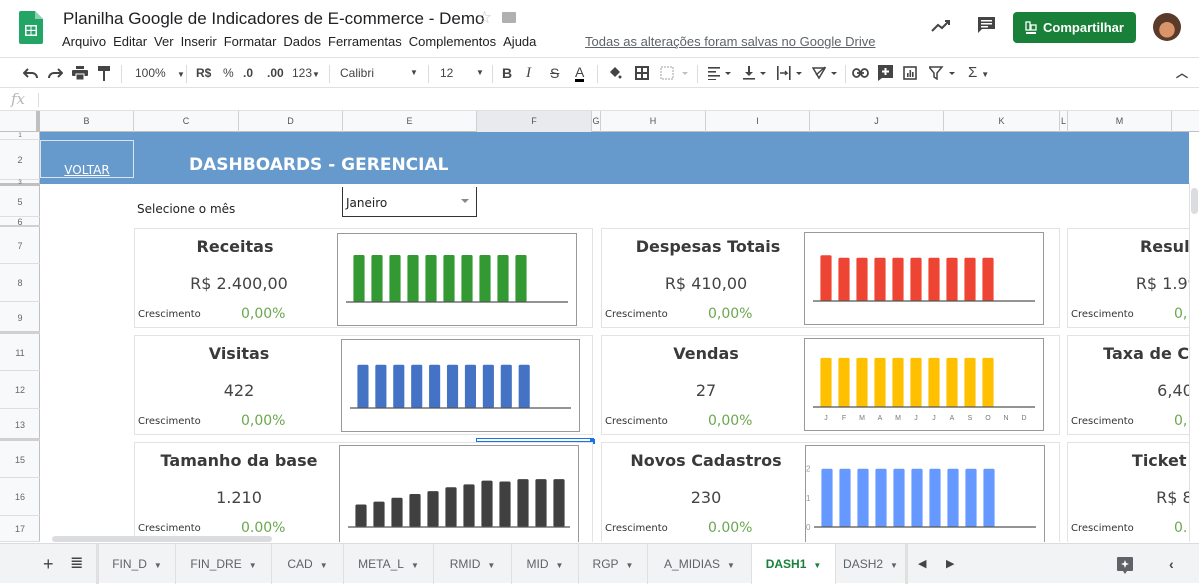 The image size is (1199, 586). I want to click on row-header: 15, so click(20, 460).